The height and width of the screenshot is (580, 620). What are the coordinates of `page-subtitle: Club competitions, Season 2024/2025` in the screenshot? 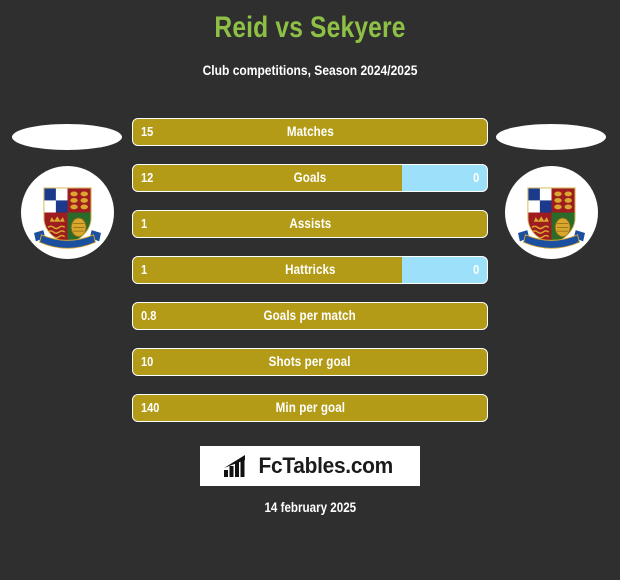 It's located at (310, 70).